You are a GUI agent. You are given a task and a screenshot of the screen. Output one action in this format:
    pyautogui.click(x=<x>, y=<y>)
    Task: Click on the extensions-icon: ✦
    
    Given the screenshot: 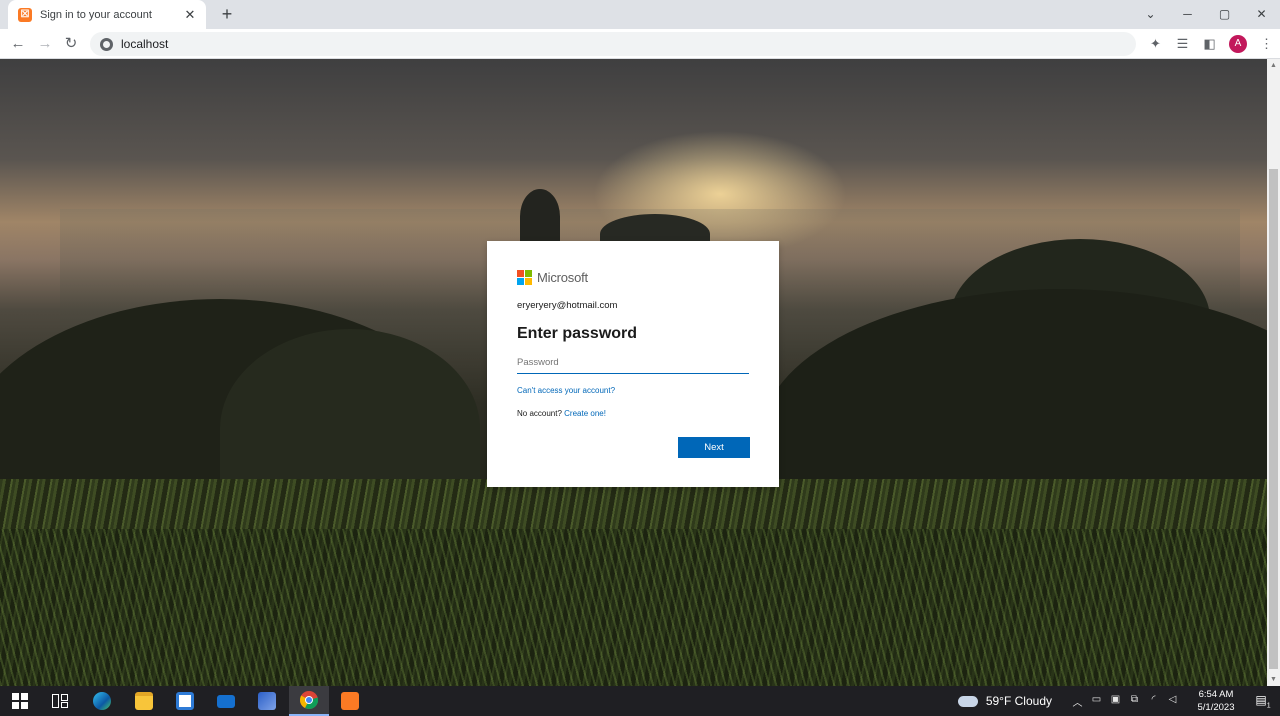 What is the action you would take?
    pyautogui.click(x=1155, y=44)
    